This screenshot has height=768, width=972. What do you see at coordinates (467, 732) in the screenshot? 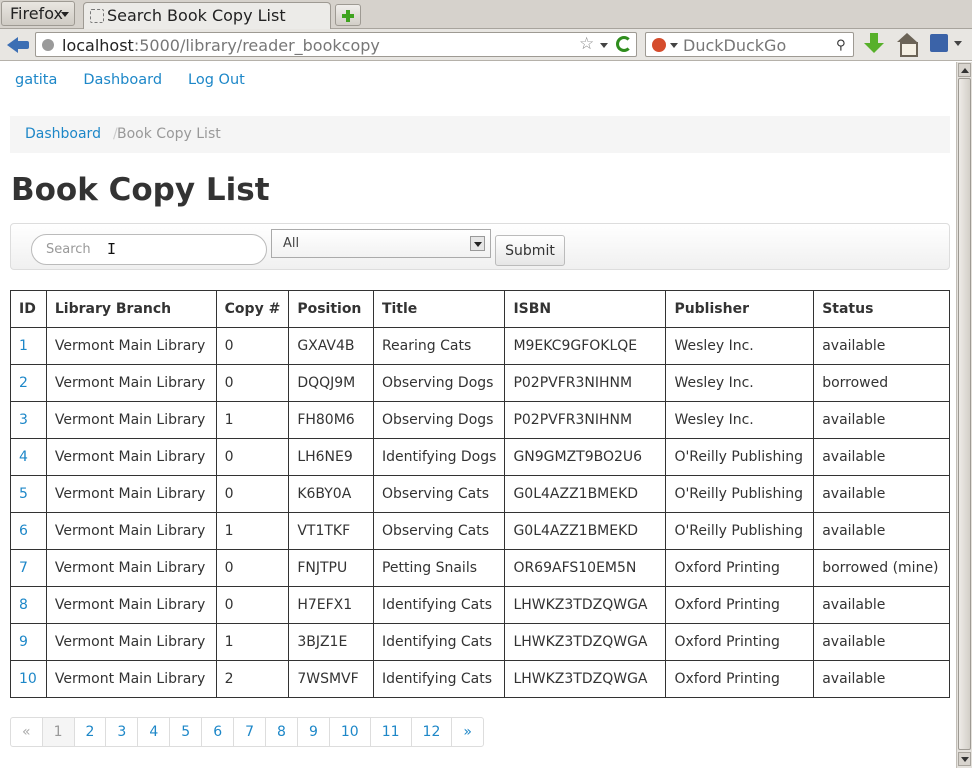
I see `pagination-next: »` at bounding box center [467, 732].